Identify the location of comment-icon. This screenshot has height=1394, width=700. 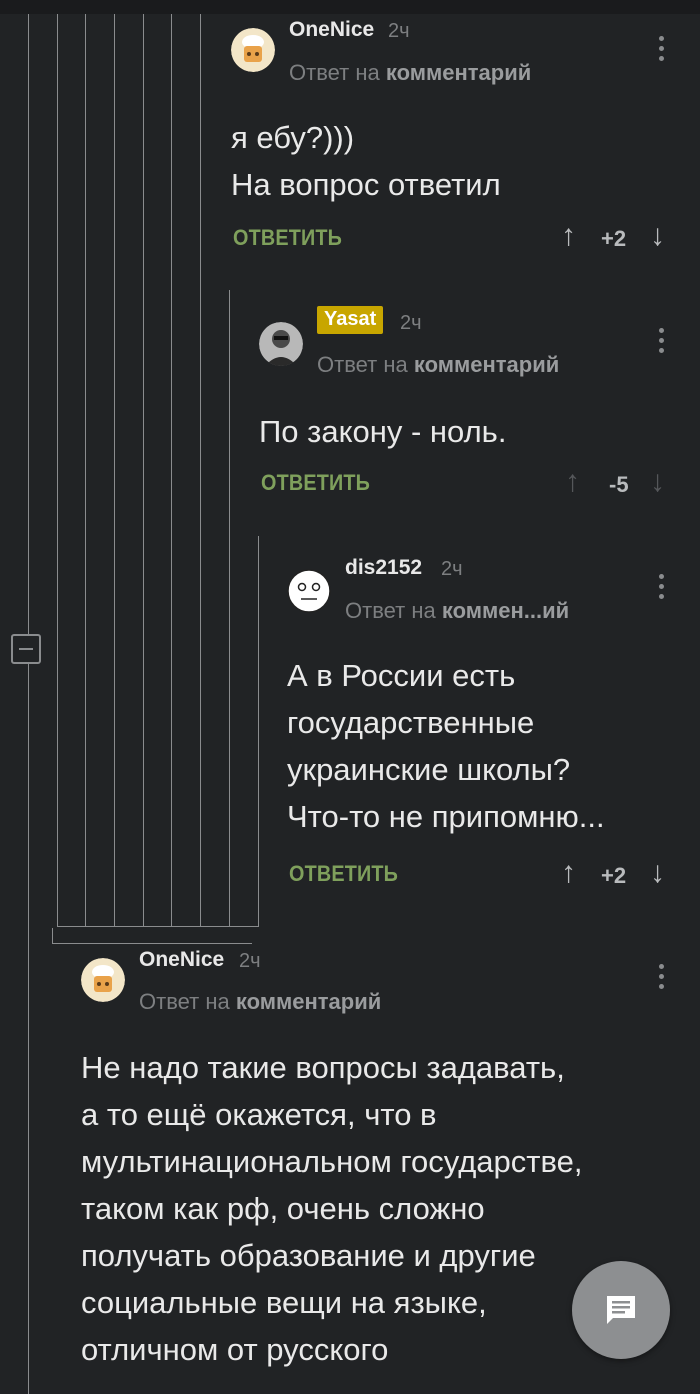
(621, 1310).